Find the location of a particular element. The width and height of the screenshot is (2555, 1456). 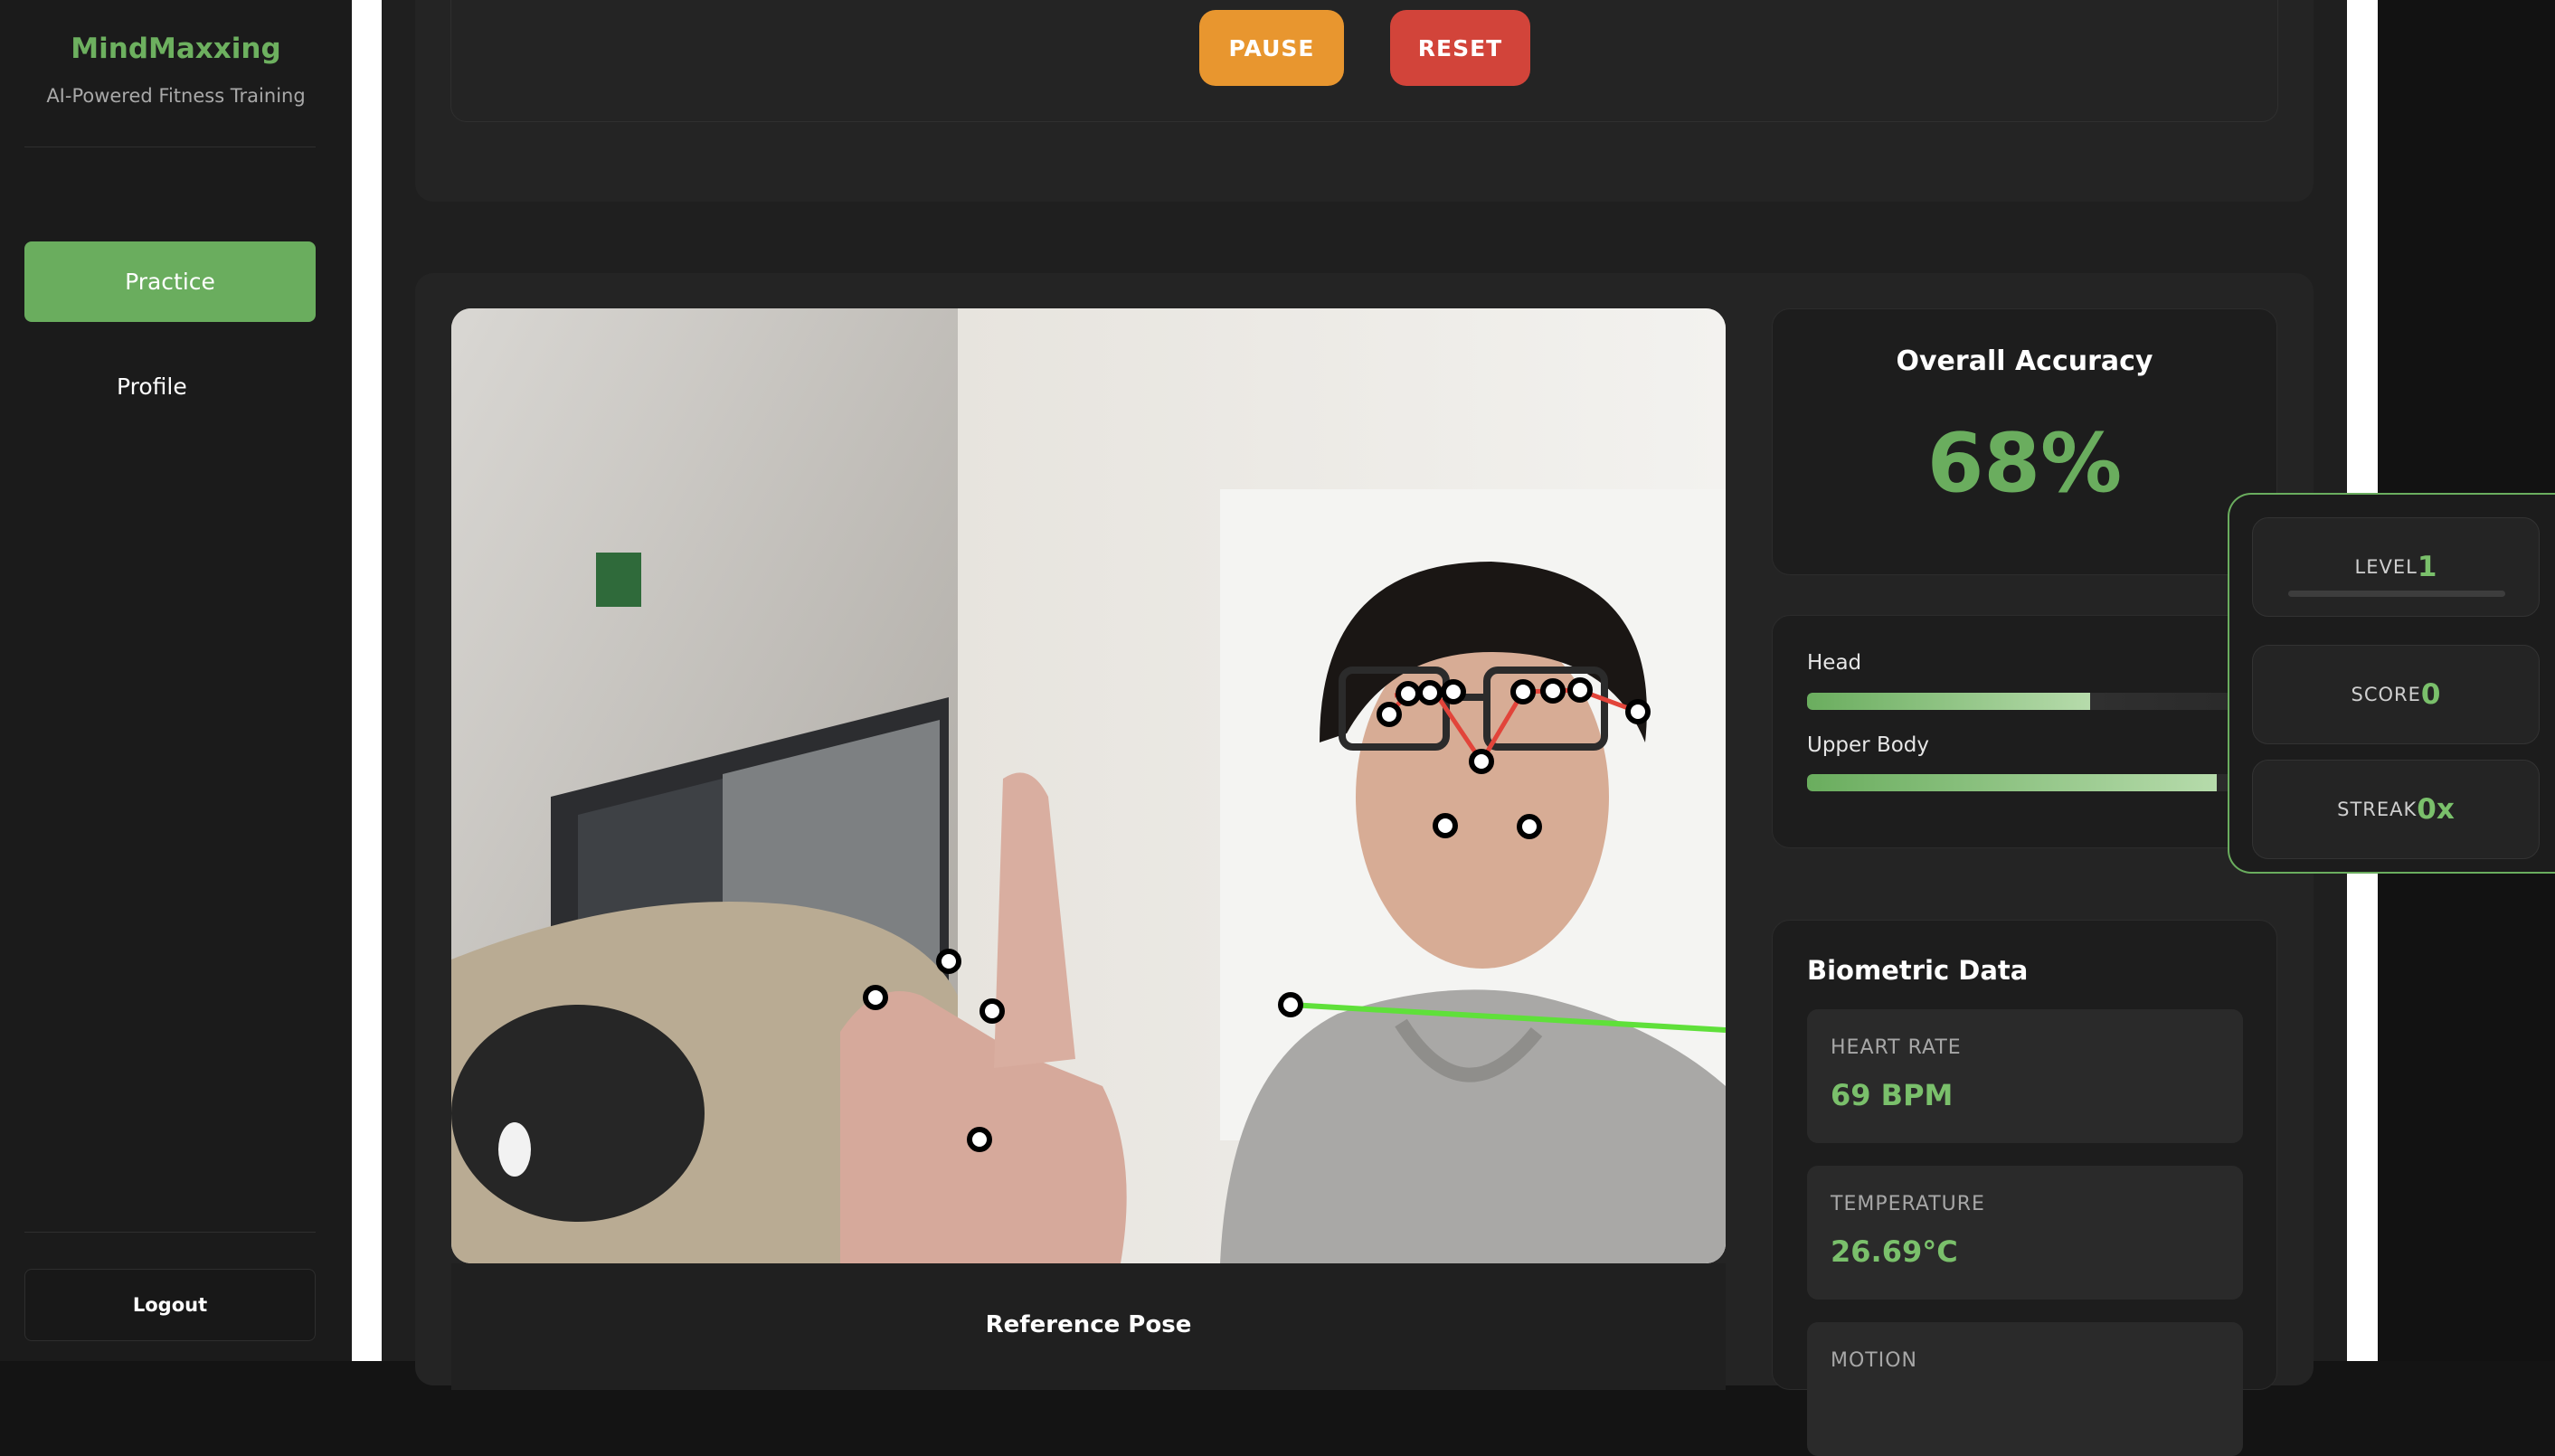

level-card: LEVEL 1 is located at coordinates (2396, 567).